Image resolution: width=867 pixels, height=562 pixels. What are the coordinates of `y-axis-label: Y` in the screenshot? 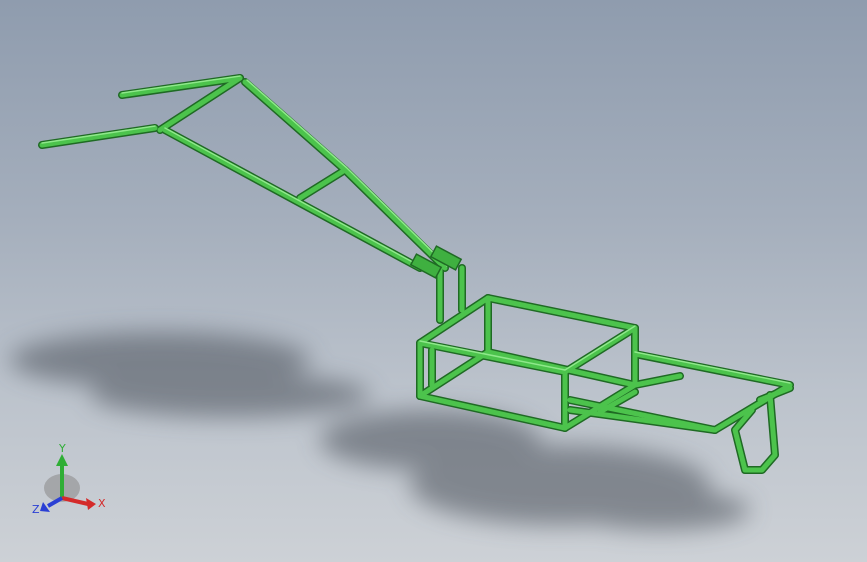 It's located at (62, 448).